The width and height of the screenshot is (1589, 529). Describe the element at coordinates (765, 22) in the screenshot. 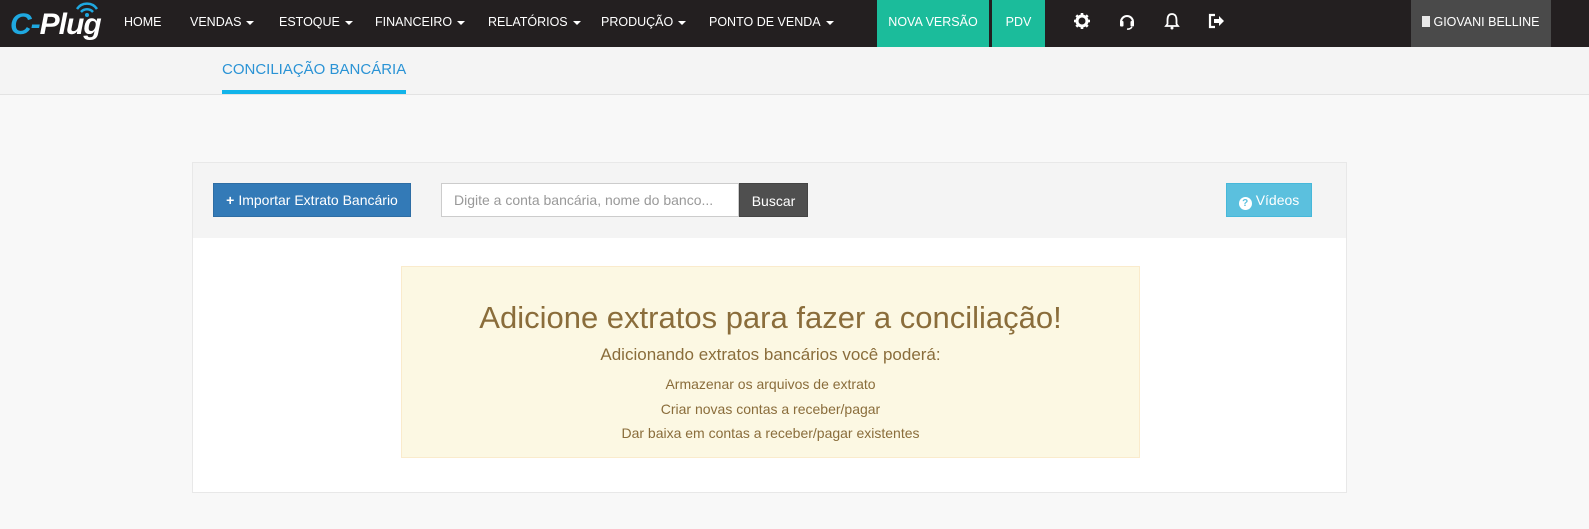

I see `nav-ponto-de-venda-label: PONTO DE VENDA` at that location.